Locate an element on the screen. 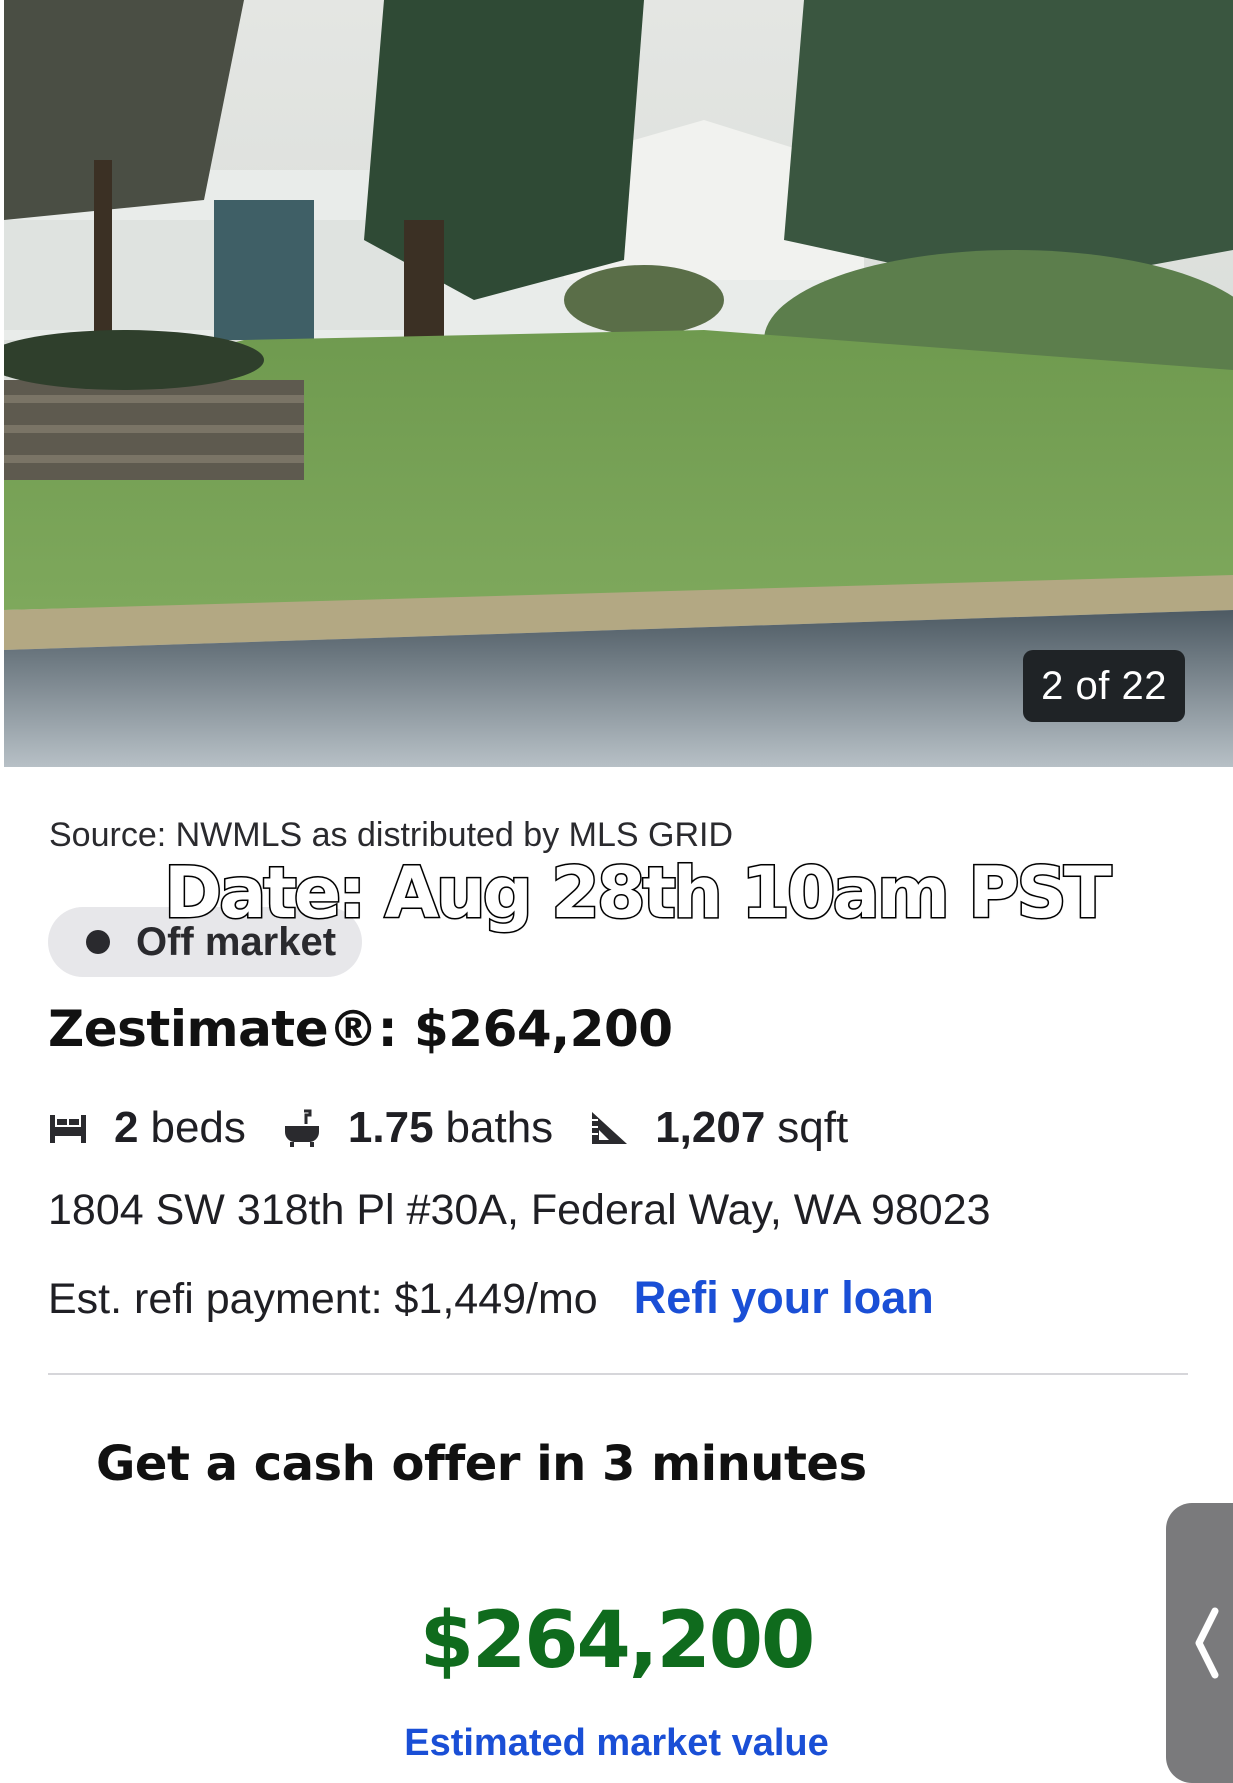 Image resolution: width=1233 pixels, height=1783 pixels. bathtub-icon is located at coordinates (301, 1128).